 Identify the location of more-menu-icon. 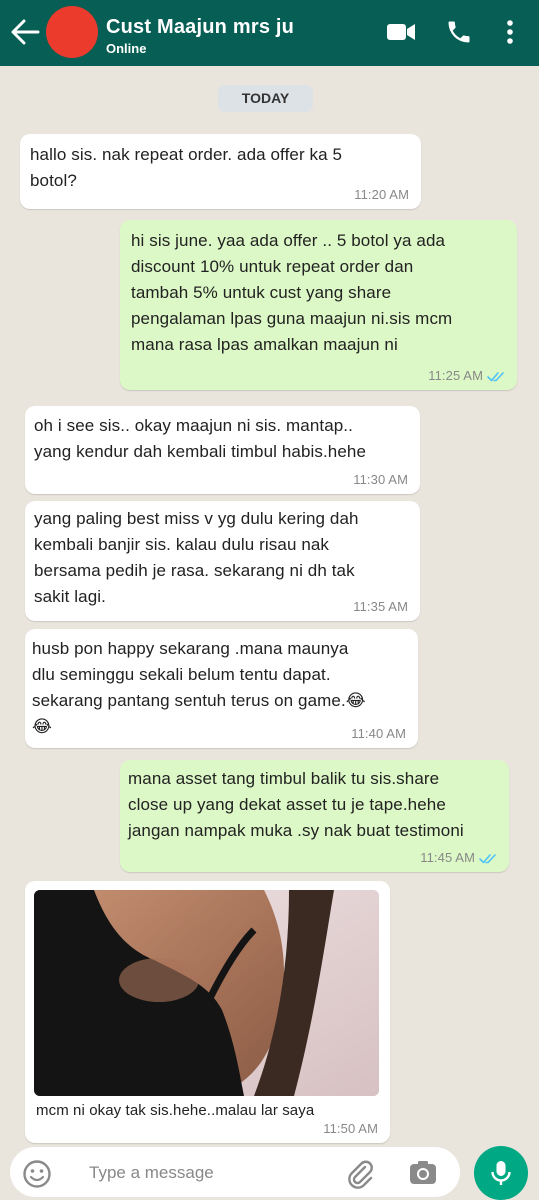
(510, 32).